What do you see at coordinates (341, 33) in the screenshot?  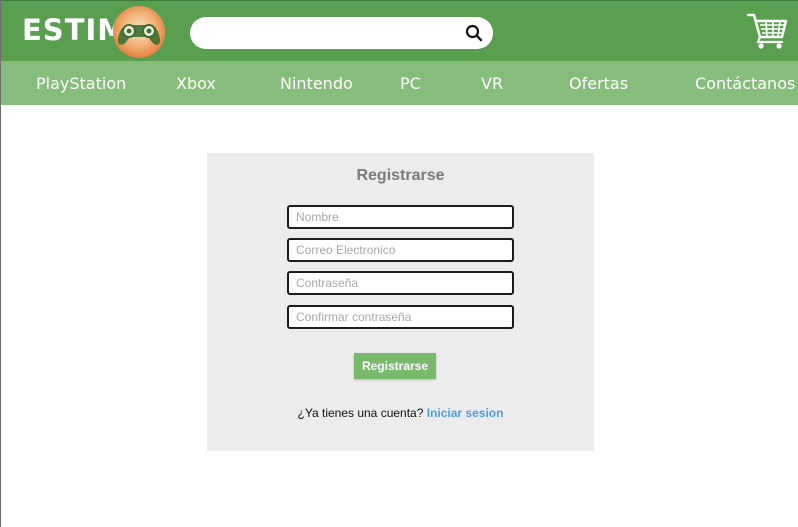 I see `search-input` at bounding box center [341, 33].